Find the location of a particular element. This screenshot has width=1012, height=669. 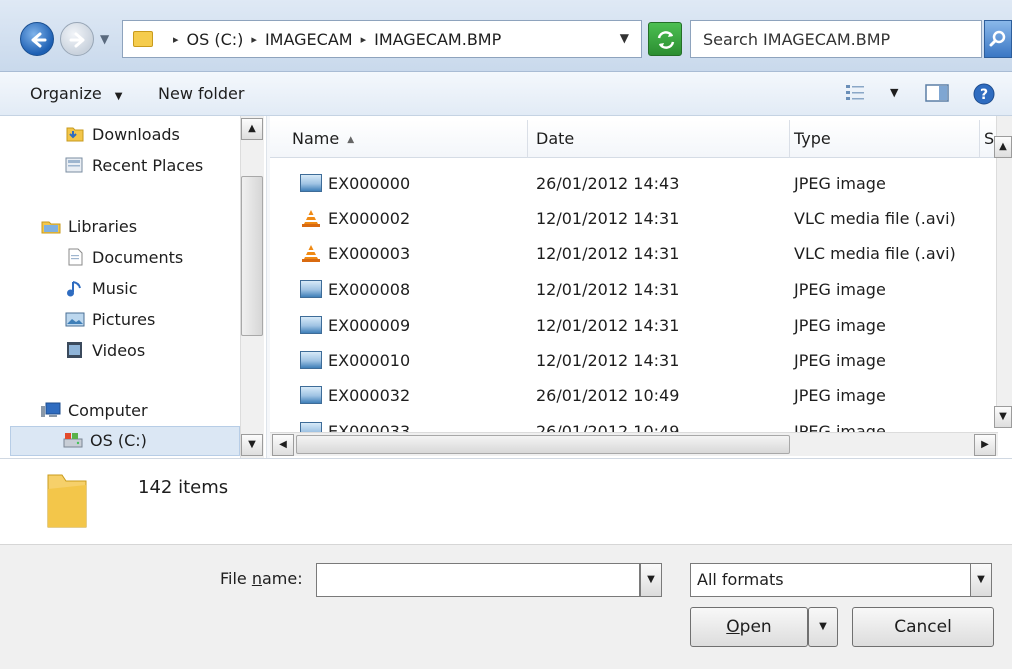

file-list-vertical-scrollbar: ▲ ▼ is located at coordinates (1003, 272).